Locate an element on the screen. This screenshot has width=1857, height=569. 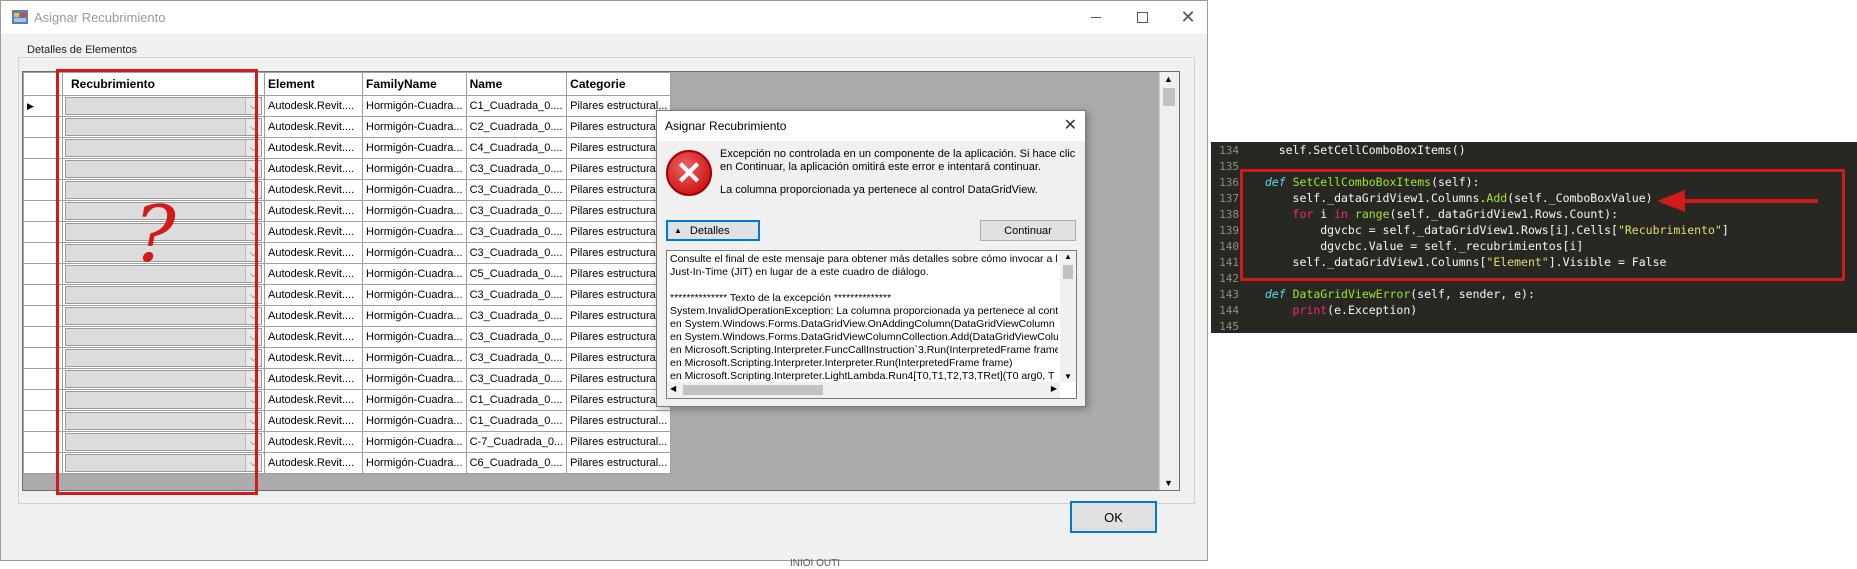
line-number: 144 is located at coordinates (1229, 310).